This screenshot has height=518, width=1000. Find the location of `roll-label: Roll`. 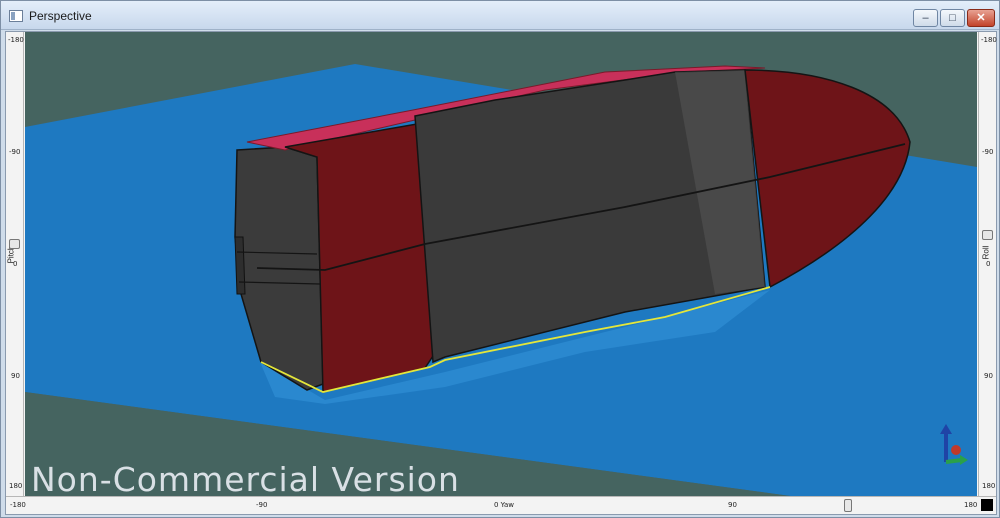

roll-label: Roll is located at coordinates (986, 252).